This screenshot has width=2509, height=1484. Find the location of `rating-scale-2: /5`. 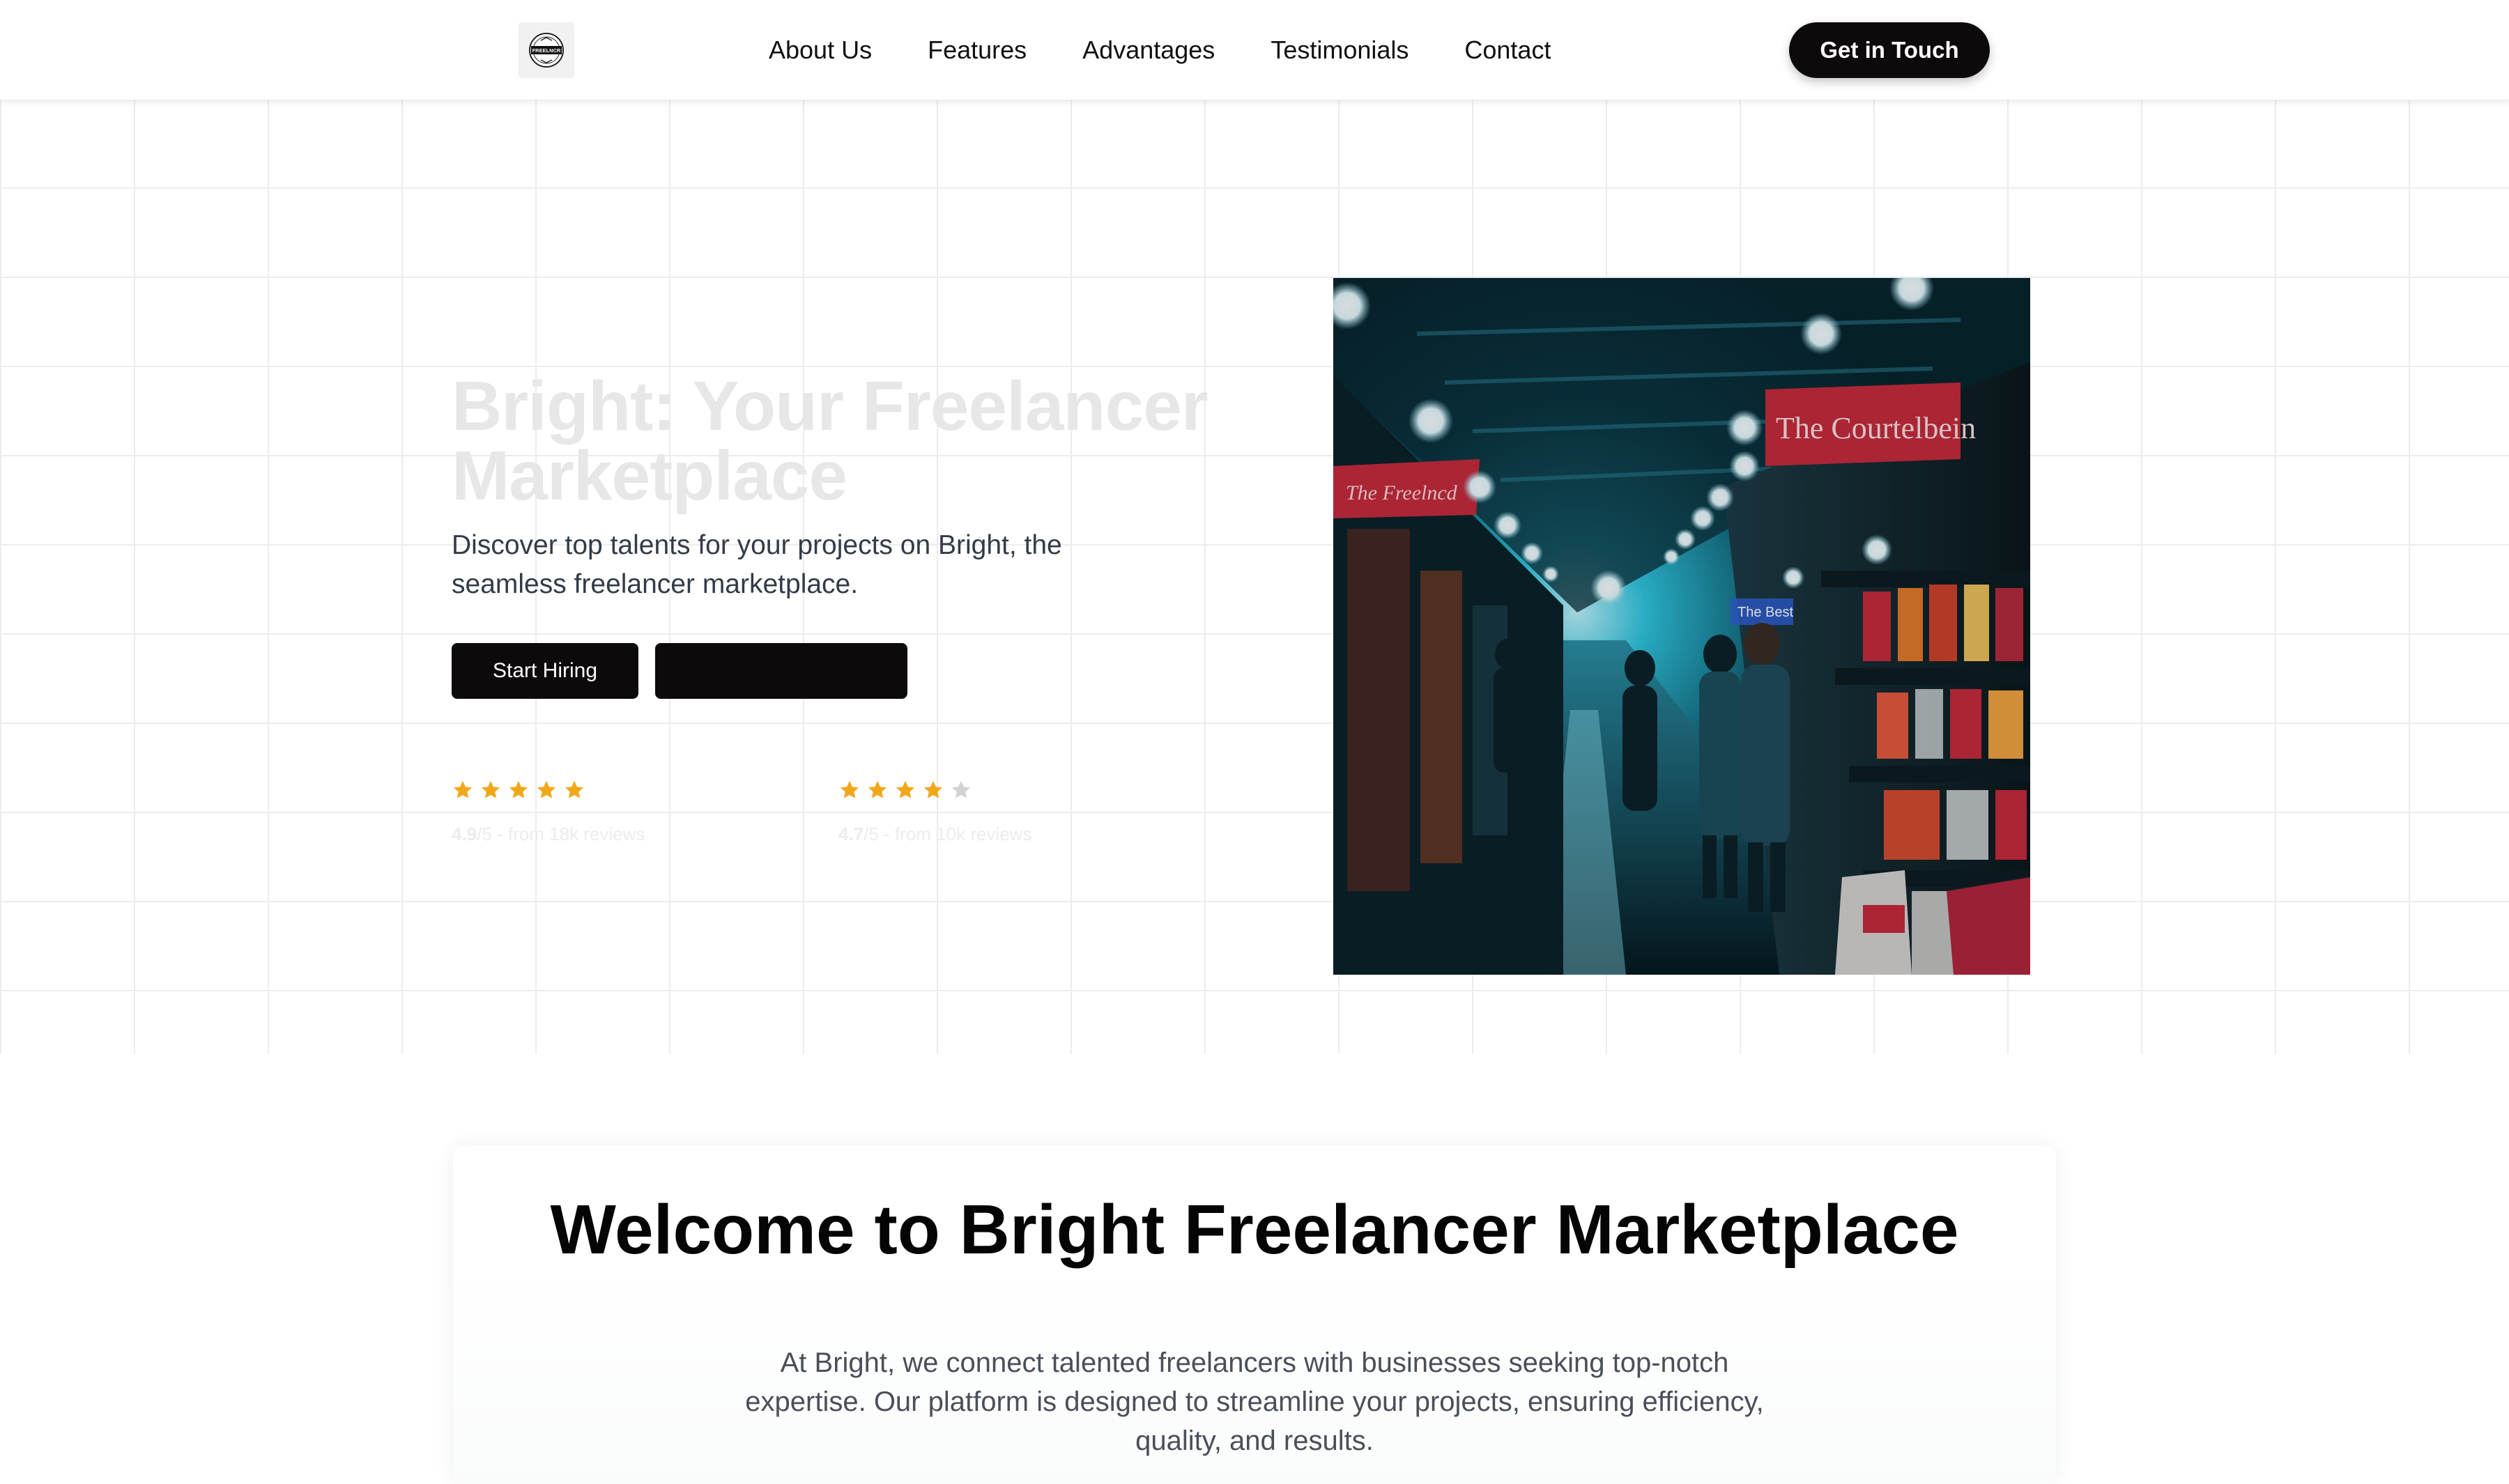

rating-scale-2: /5 is located at coordinates (871, 834).